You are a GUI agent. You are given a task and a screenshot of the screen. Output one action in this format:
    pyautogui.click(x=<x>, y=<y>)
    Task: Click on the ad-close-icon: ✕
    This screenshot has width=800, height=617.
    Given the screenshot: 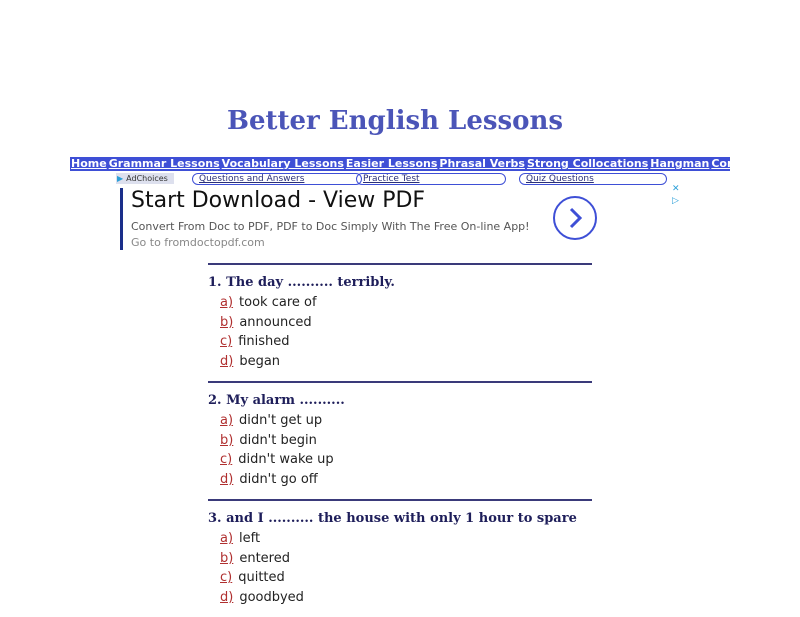 What is the action you would take?
    pyautogui.click(x=676, y=189)
    